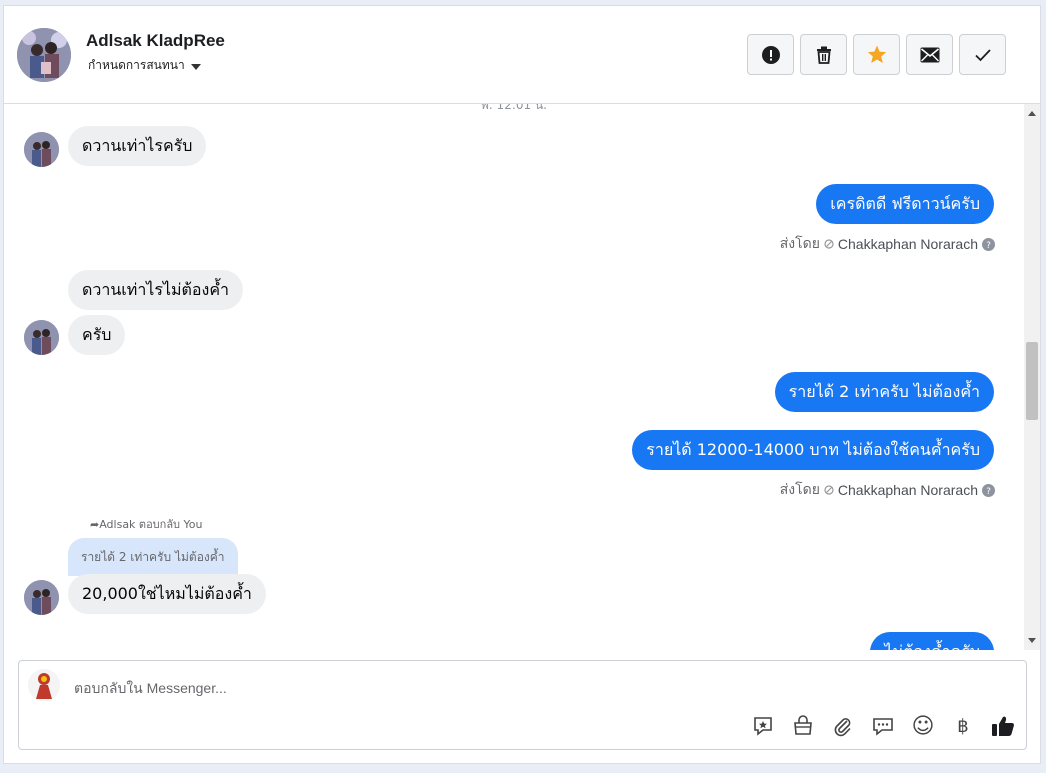 The height and width of the screenshot is (773, 1046). Describe the element at coordinates (905, 204) in the screenshot. I see `message-outgoing: เครดิตดี ฟรีดาวน์ครับ` at that location.